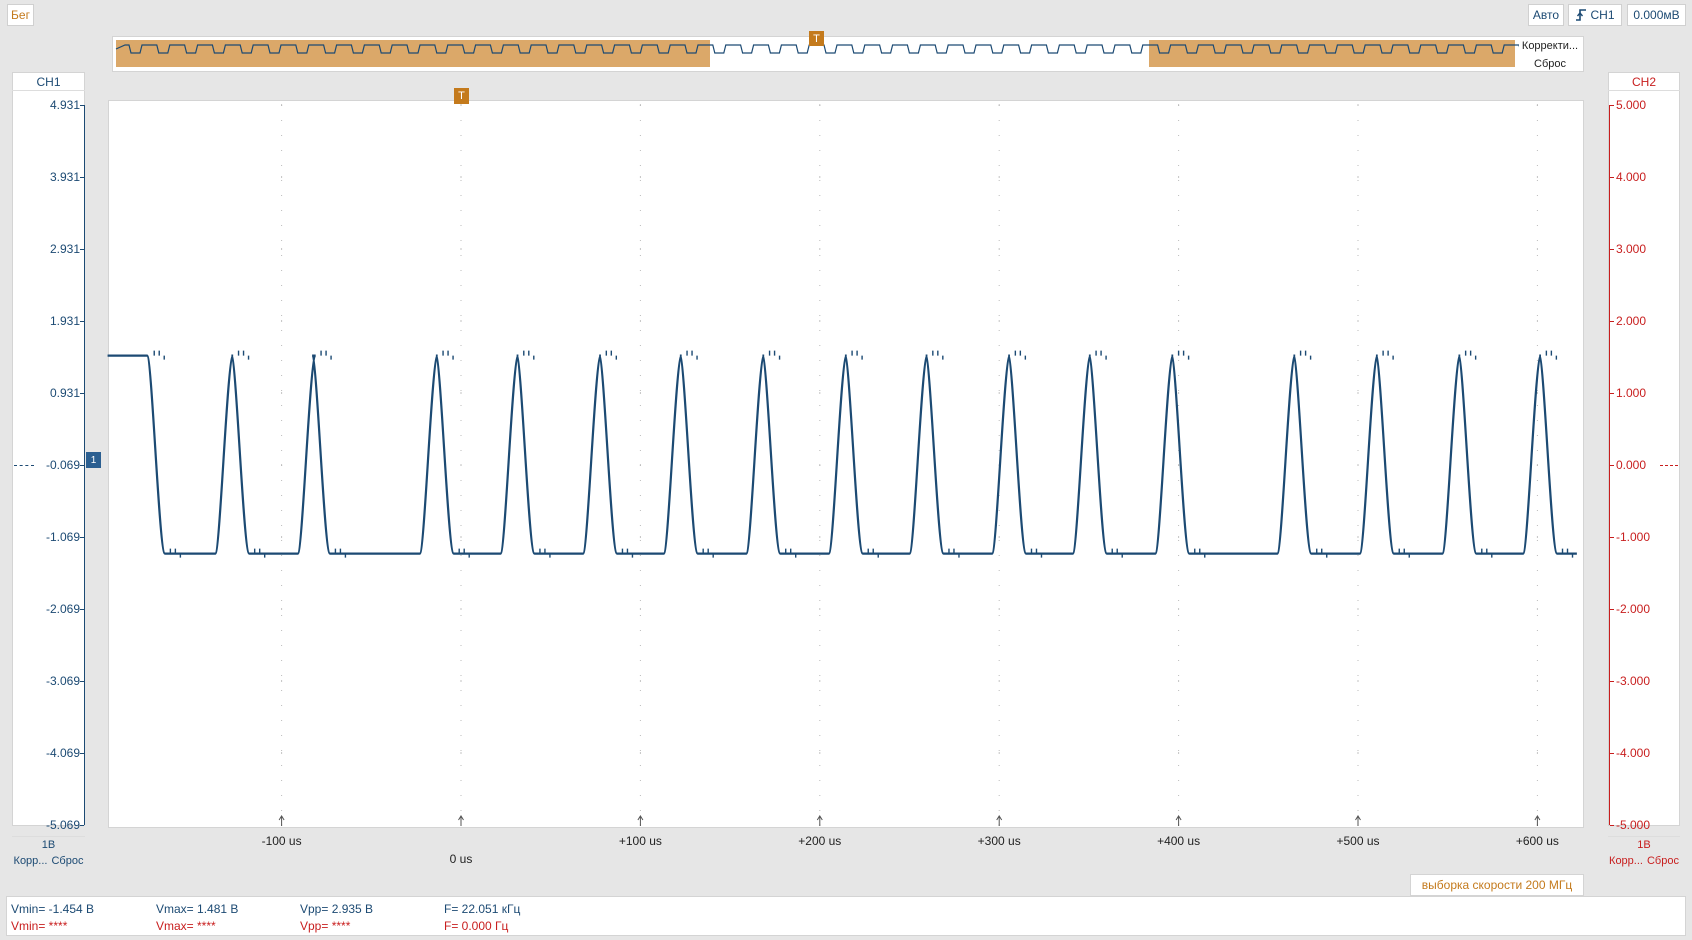 The height and width of the screenshot is (940, 1692). I want to click on ch2-tick-label: 2.000, so click(1631, 321).